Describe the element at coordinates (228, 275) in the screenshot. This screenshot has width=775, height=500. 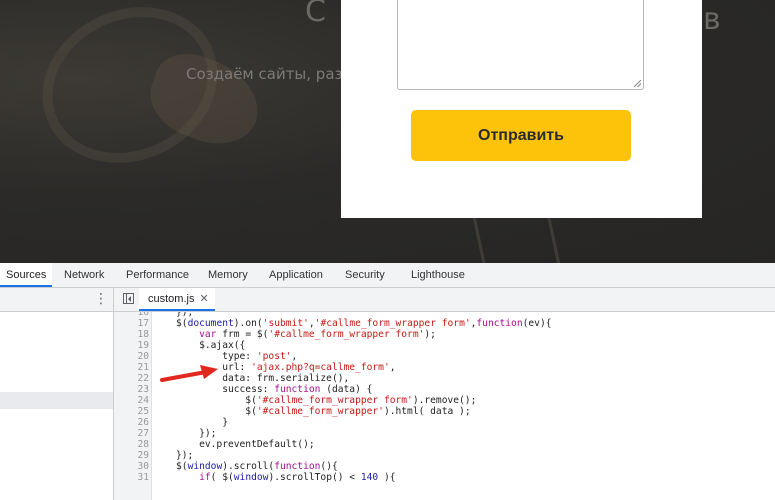
I see `tab-memory: Memory` at that location.